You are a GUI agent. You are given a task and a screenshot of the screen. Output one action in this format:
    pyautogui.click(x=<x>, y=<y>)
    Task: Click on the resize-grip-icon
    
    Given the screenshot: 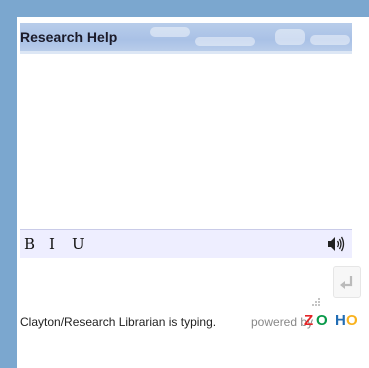 What is the action you would take?
    pyautogui.click(x=316, y=300)
    